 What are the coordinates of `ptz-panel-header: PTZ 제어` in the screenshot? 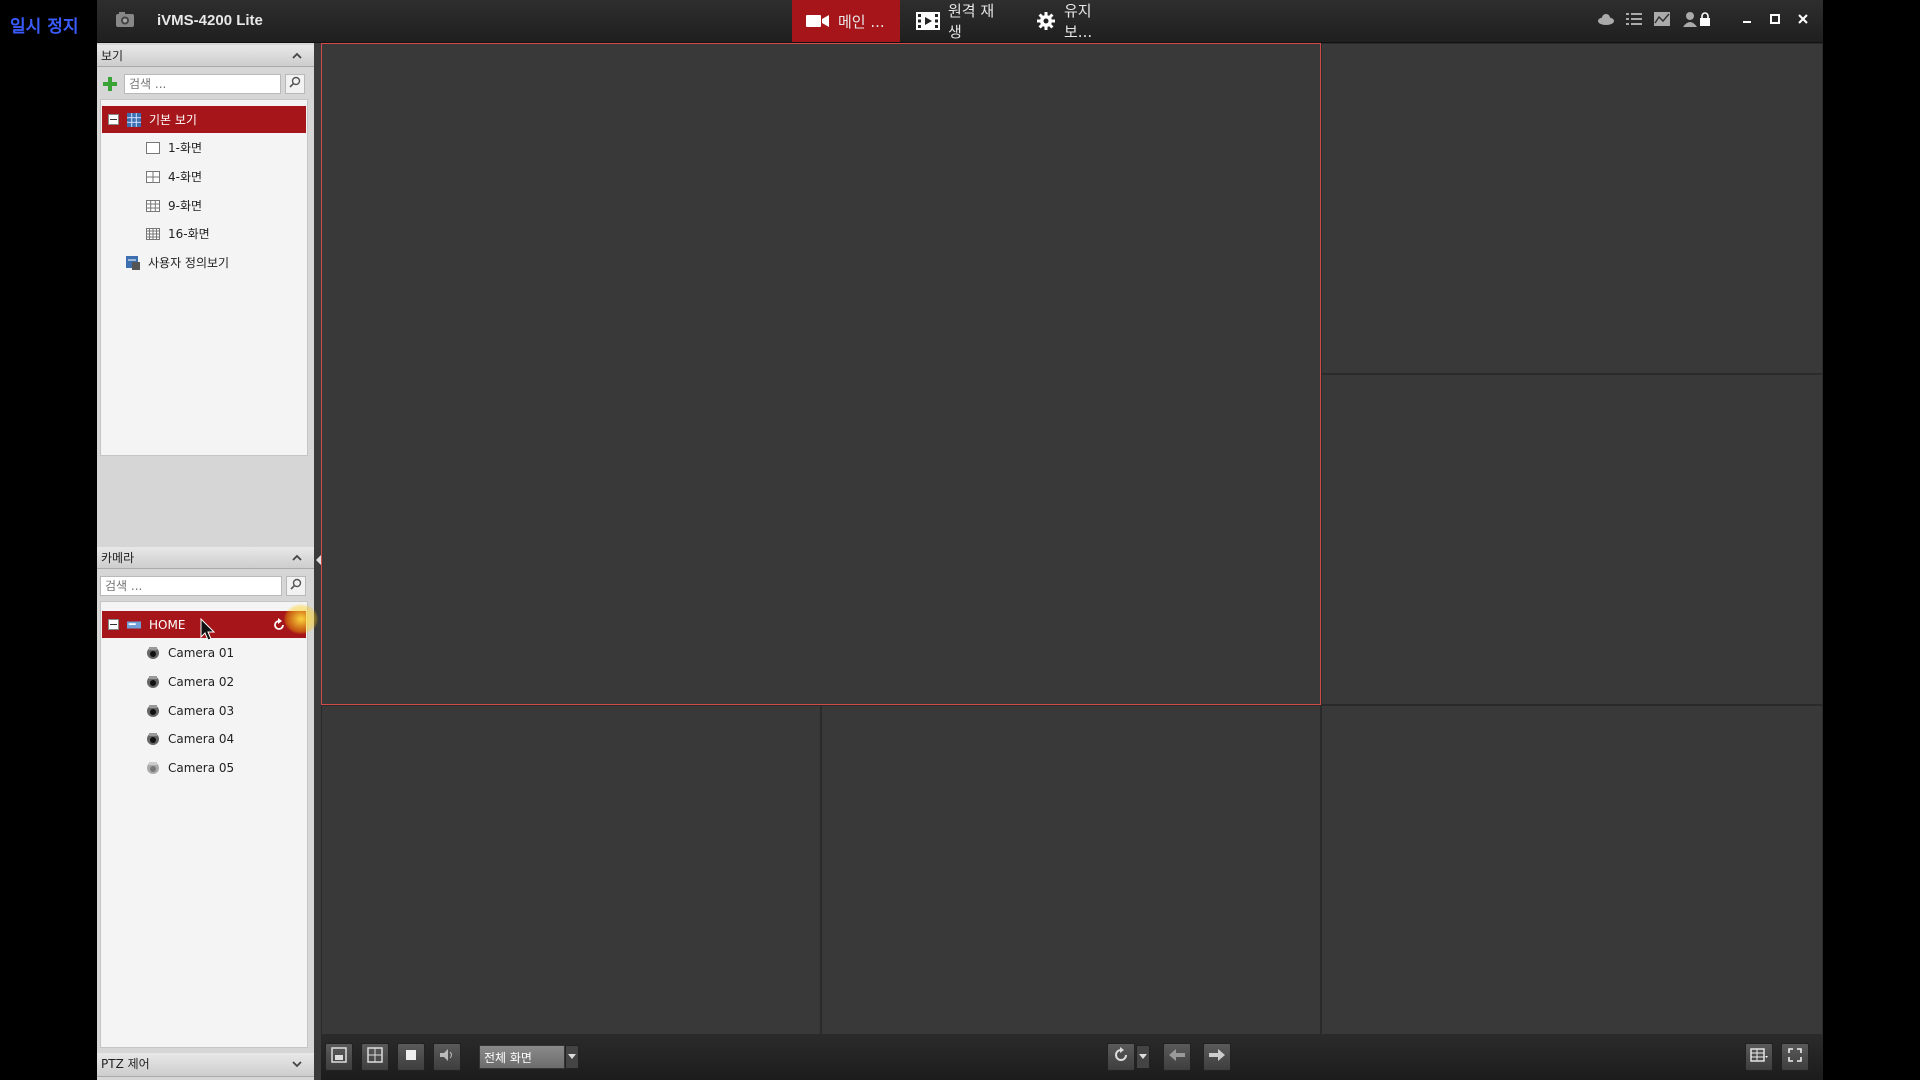 It's located at (205, 1065).